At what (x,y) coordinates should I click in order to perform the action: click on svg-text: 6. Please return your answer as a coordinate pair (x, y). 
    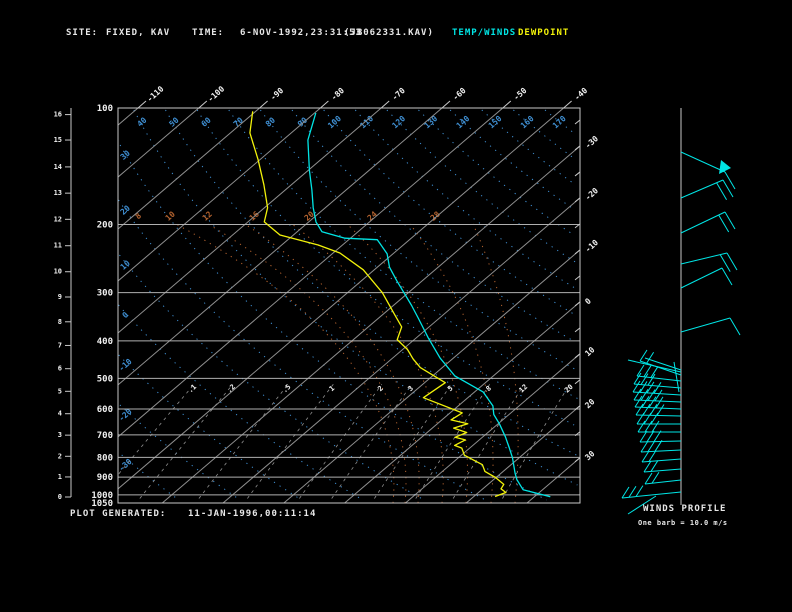
    Looking at the image, I should click on (60, 369).